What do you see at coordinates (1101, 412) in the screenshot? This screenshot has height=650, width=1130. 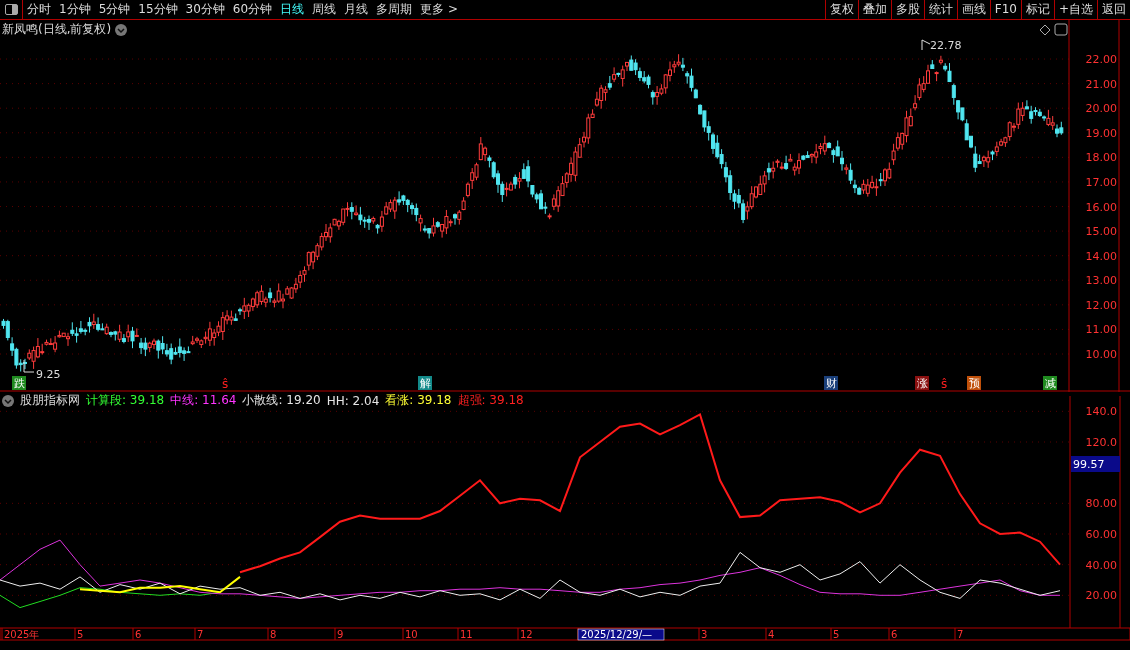 I see `axis-label: 140.0` at bounding box center [1101, 412].